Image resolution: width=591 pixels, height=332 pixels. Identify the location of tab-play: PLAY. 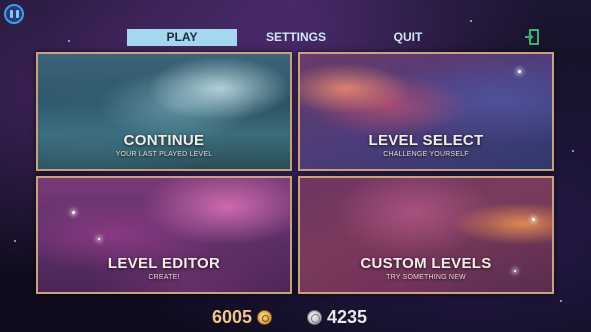
(182, 37).